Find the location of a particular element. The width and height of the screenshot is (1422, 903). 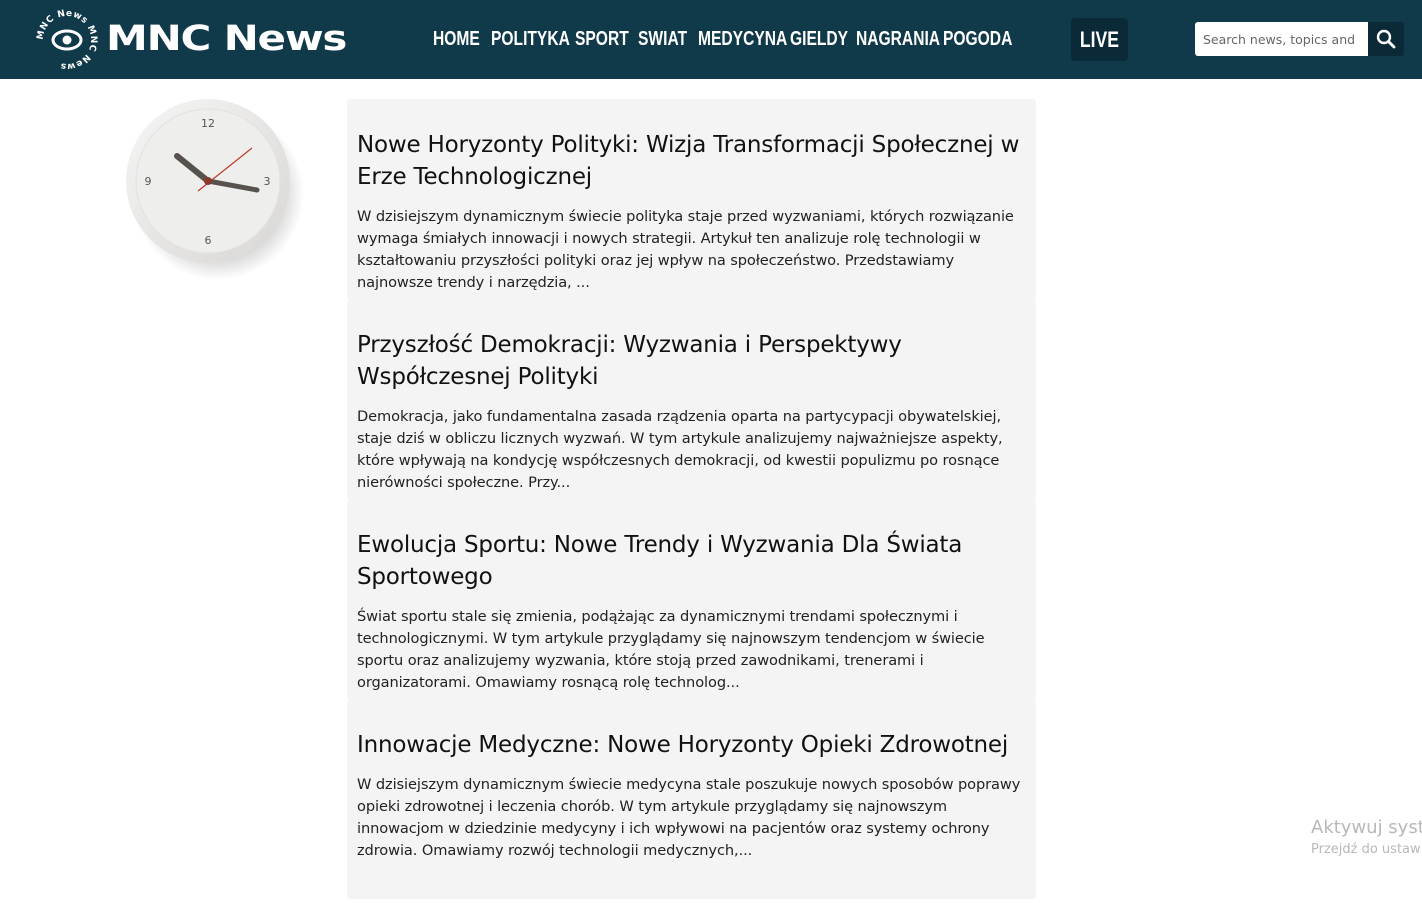

logo-wordmark: MNC News is located at coordinates (226, 39).